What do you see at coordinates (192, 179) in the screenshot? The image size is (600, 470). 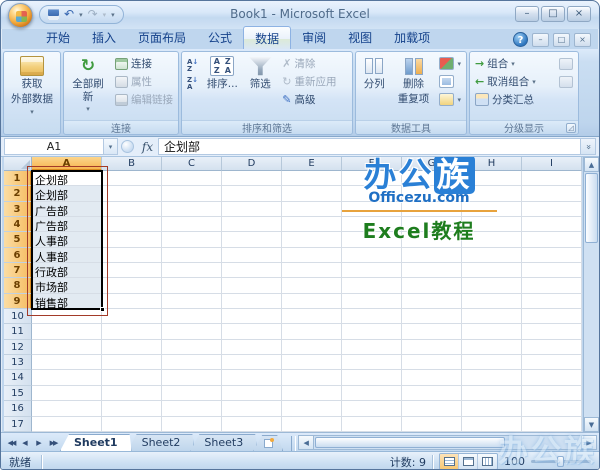 I see `cell-C1` at bounding box center [192, 179].